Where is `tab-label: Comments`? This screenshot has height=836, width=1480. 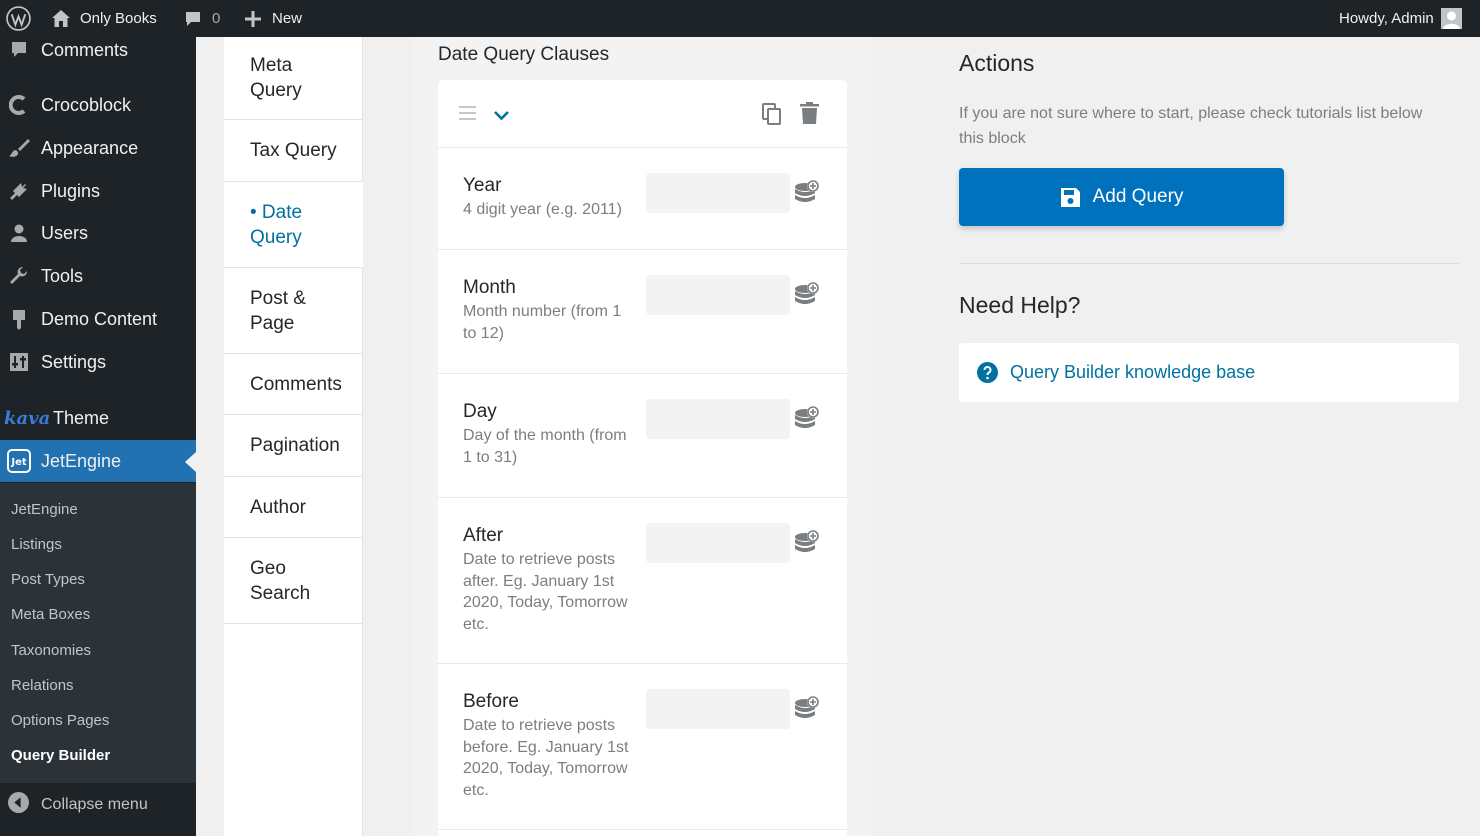 tab-label: Comments is located at coordinates (296, 384).